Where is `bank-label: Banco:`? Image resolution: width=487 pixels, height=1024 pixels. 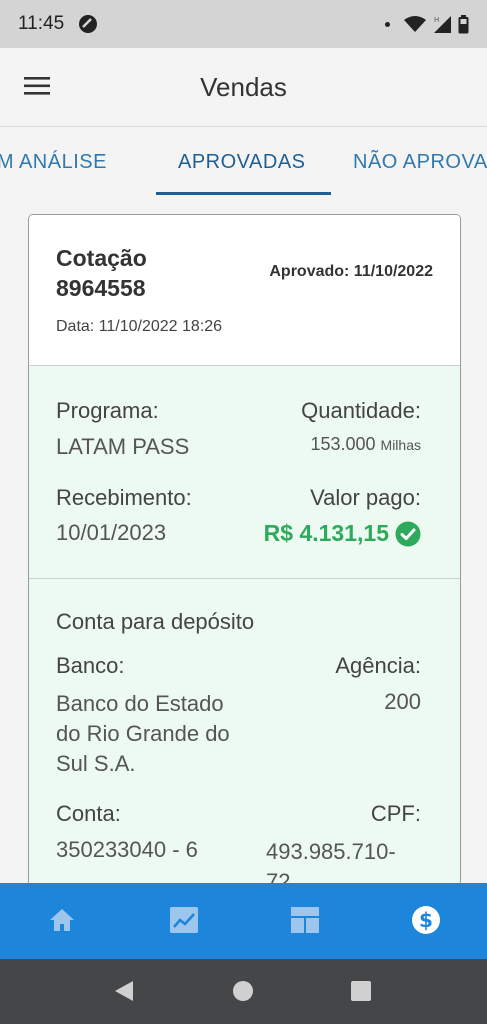 bank-label: Banco: is located at coordinates (90, 665).